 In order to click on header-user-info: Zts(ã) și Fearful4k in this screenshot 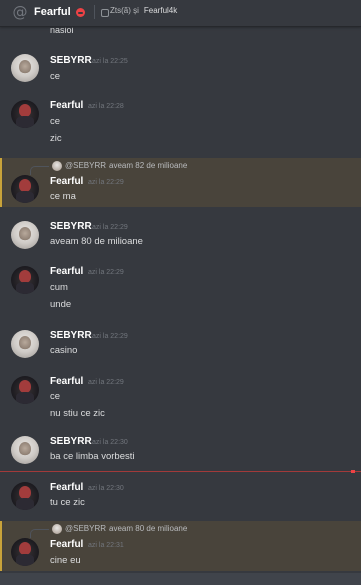, I will do `click(143, 10)`.